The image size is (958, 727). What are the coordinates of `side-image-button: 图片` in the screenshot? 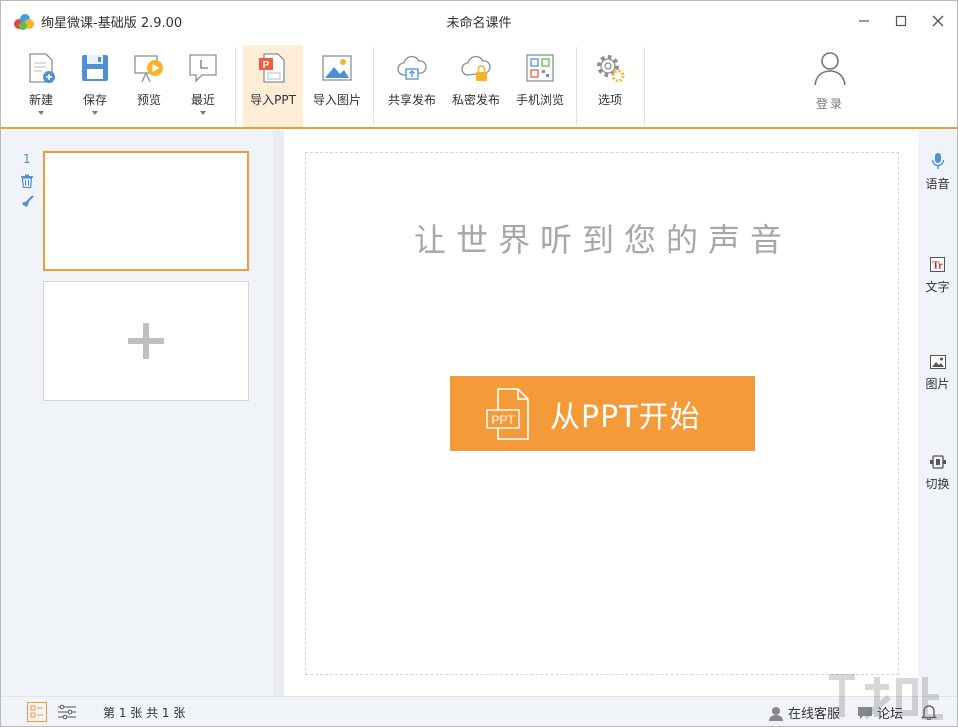 It's located at (937, 373).